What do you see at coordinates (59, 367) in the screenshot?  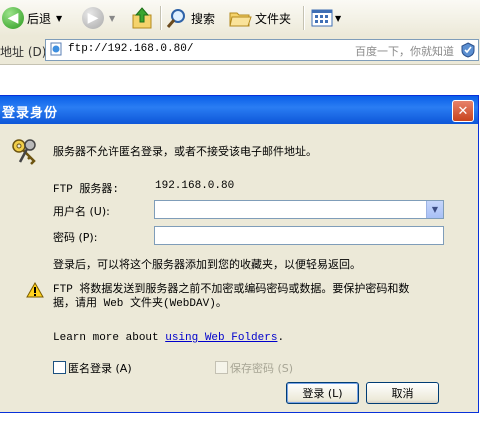 I see `anonymous-login-checkbox` at bounding box center [59, 367].